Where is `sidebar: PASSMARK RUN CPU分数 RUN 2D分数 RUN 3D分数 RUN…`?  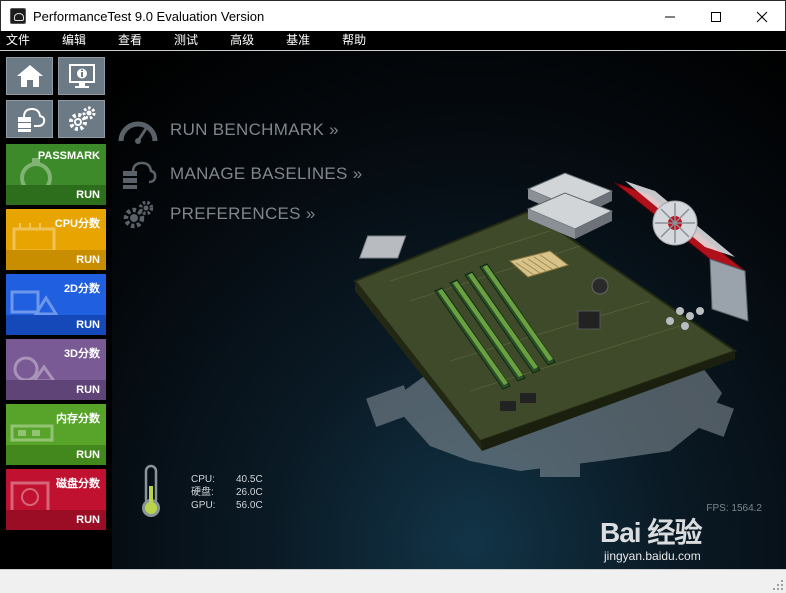
sidebar: PASSMARK RUN CPU分数 RUN 2D分数 RUN 3D分数 RUN… is located at coordinates (56, 310).